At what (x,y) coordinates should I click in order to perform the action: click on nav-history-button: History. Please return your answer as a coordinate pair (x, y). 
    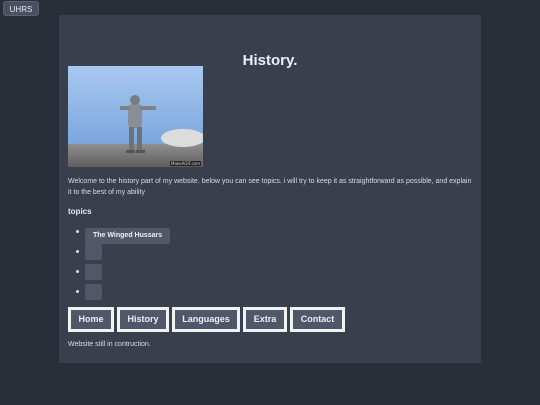
    Looking at the image, I should click on (143, 319).